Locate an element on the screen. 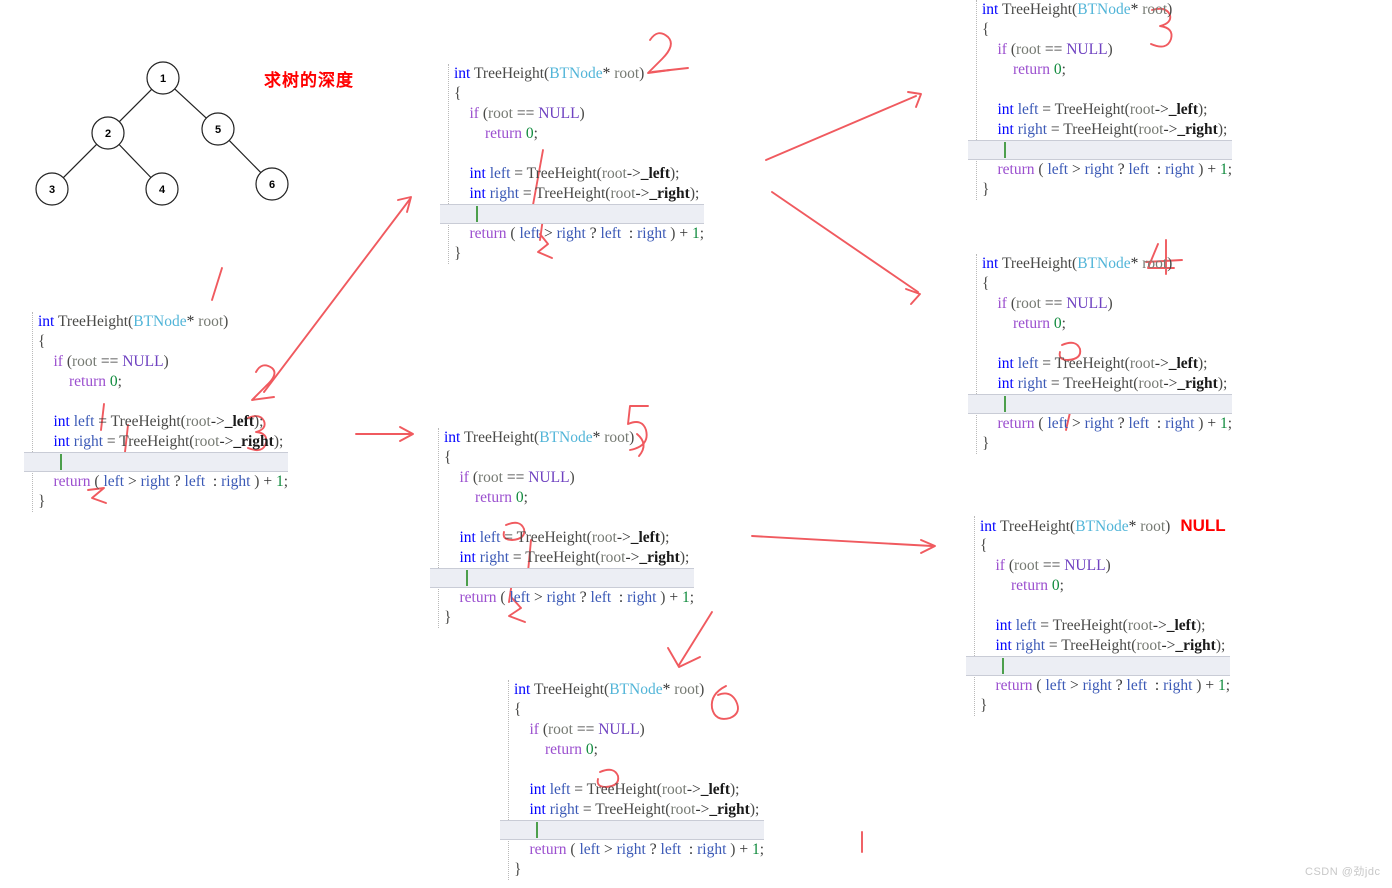 The width and height of the screenshot is (1392, 888). arrow-block1-to-block2-head is located at coordinates (404, 204).